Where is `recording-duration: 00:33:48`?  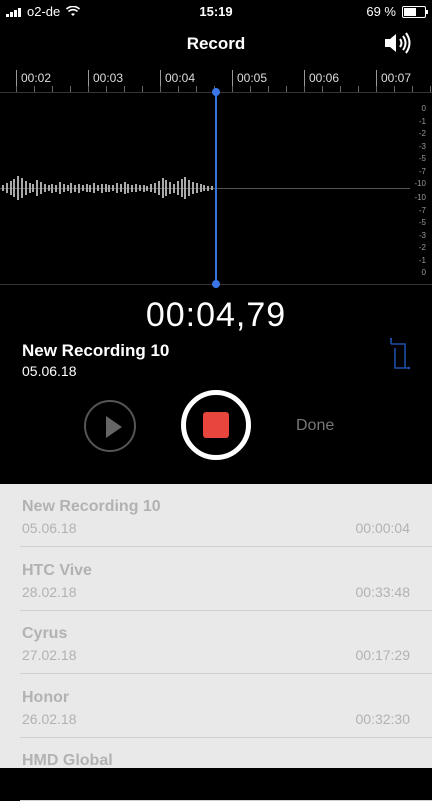 recording-duration: 00:33:48 is located at coordinates (383, 591).